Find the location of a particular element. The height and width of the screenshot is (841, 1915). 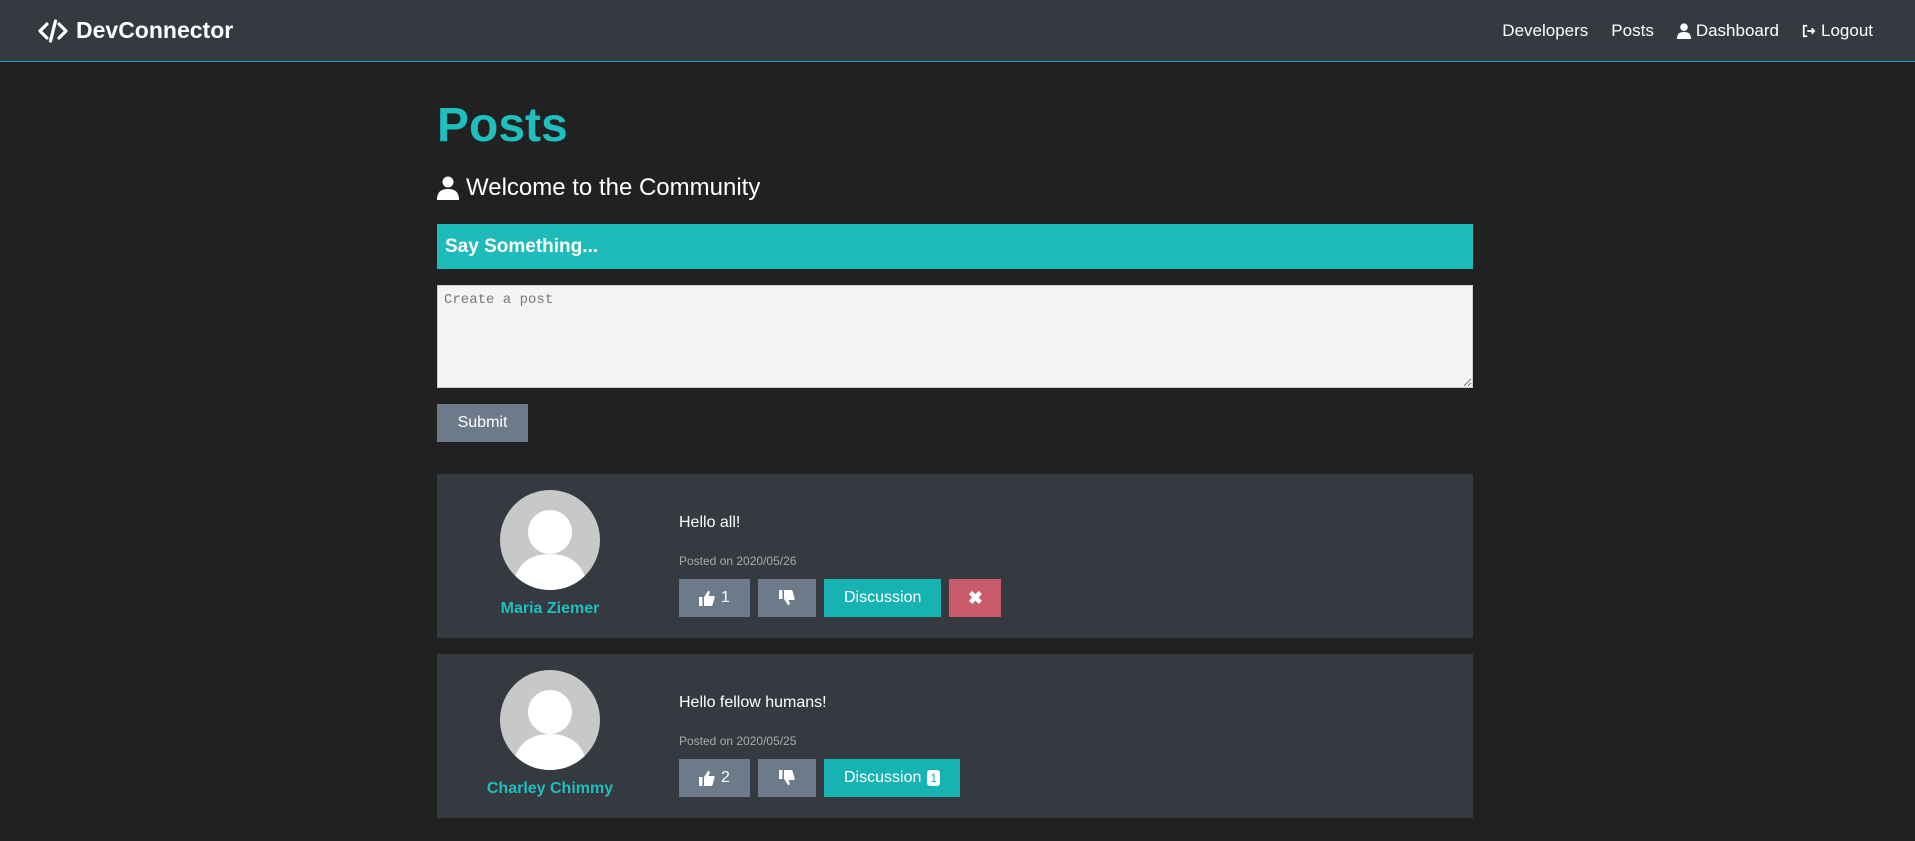

like-button: 1 is located at coordinates (714, 598).